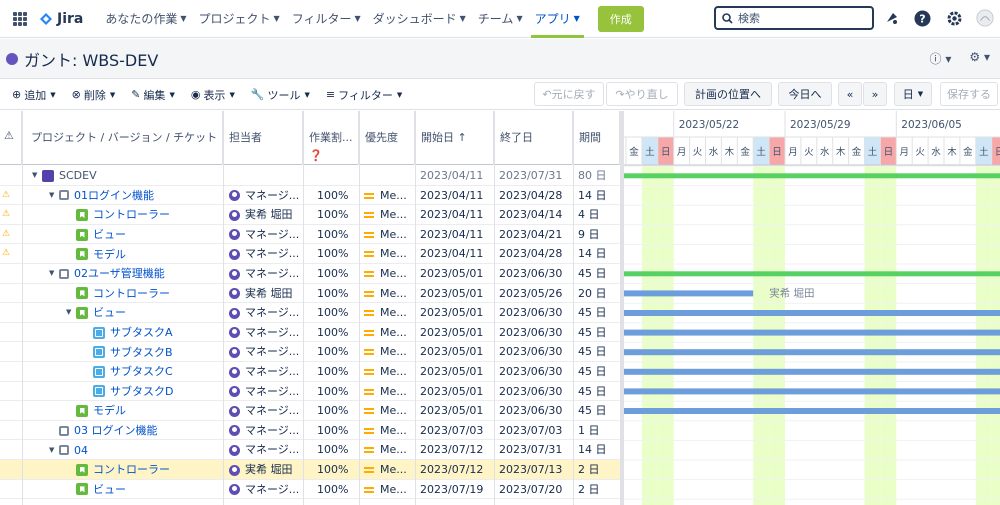 The height and width of the screenshot is (505, 1000). Describe the element at coordinates (892, 18) in the screenshot. I see `notifications-icon` at that location.